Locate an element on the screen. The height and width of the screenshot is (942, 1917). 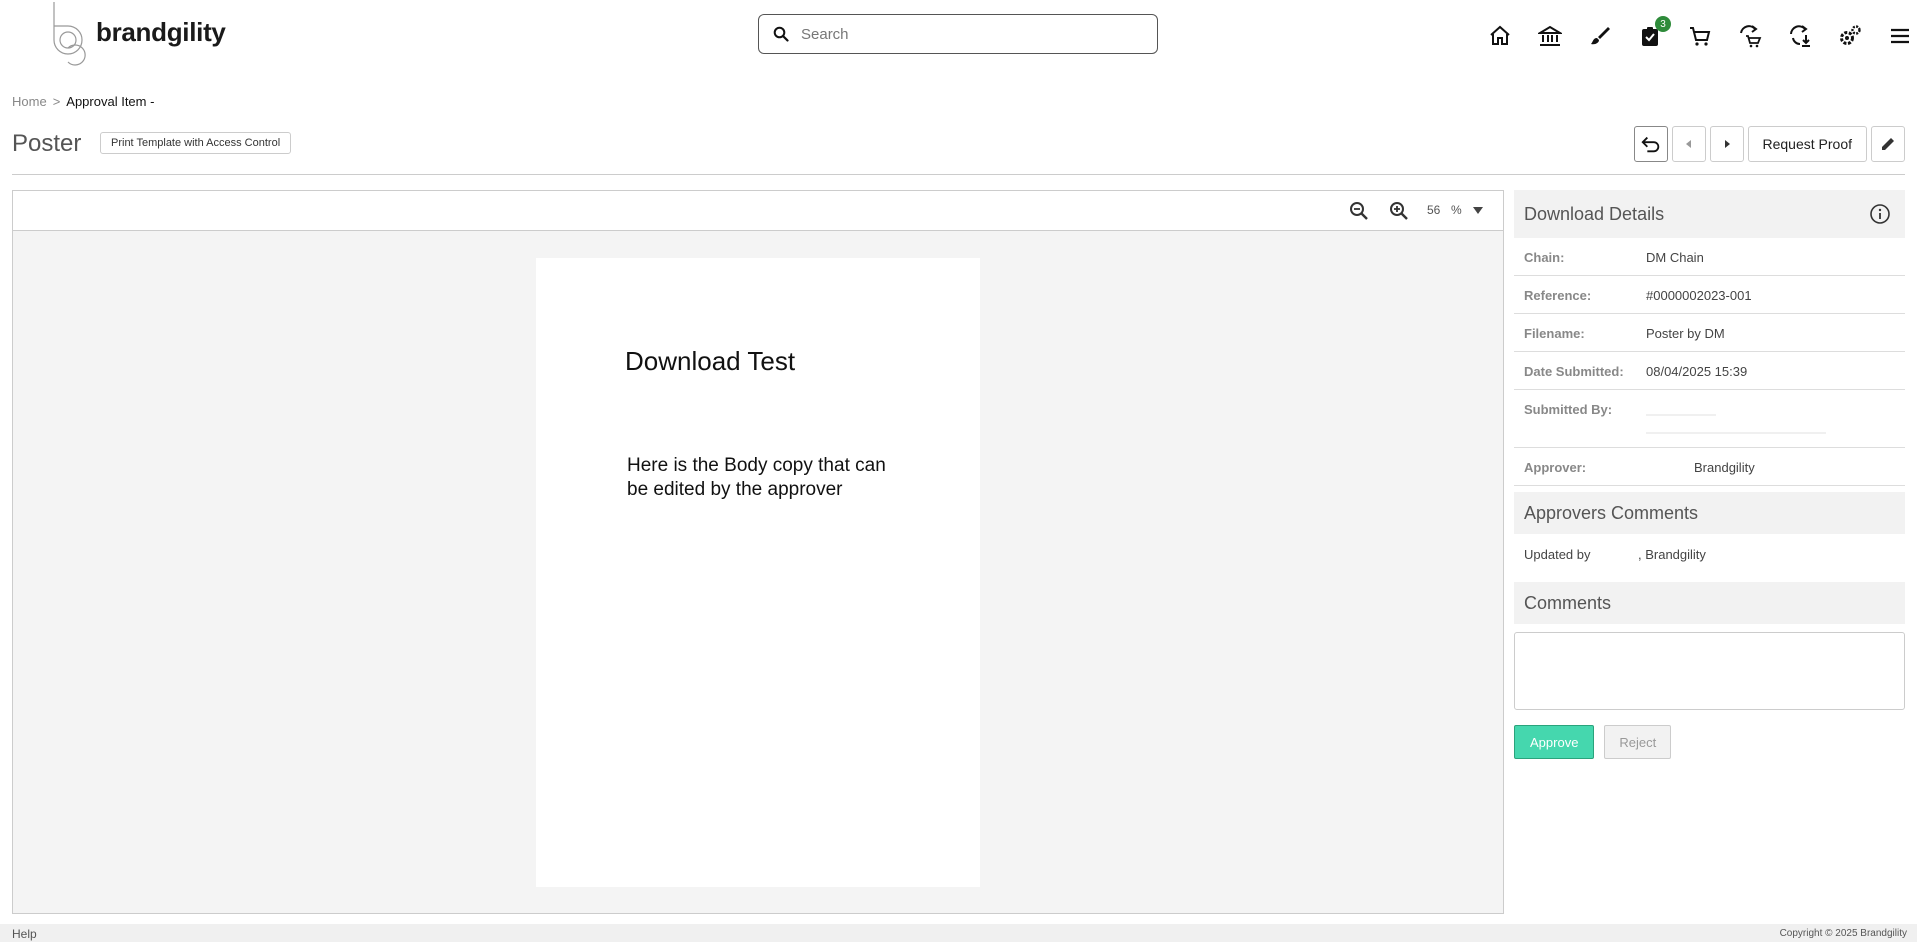
caret-left-icon is located at coordinates (1688, 144).